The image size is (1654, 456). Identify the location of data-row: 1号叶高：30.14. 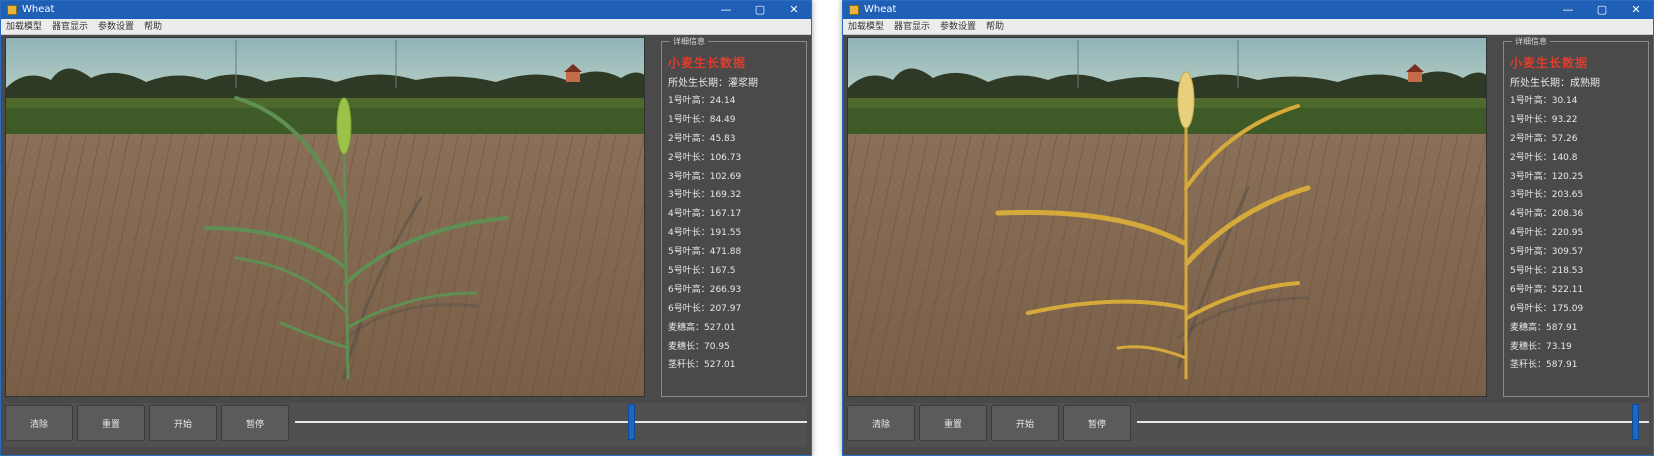
(1544, 101).